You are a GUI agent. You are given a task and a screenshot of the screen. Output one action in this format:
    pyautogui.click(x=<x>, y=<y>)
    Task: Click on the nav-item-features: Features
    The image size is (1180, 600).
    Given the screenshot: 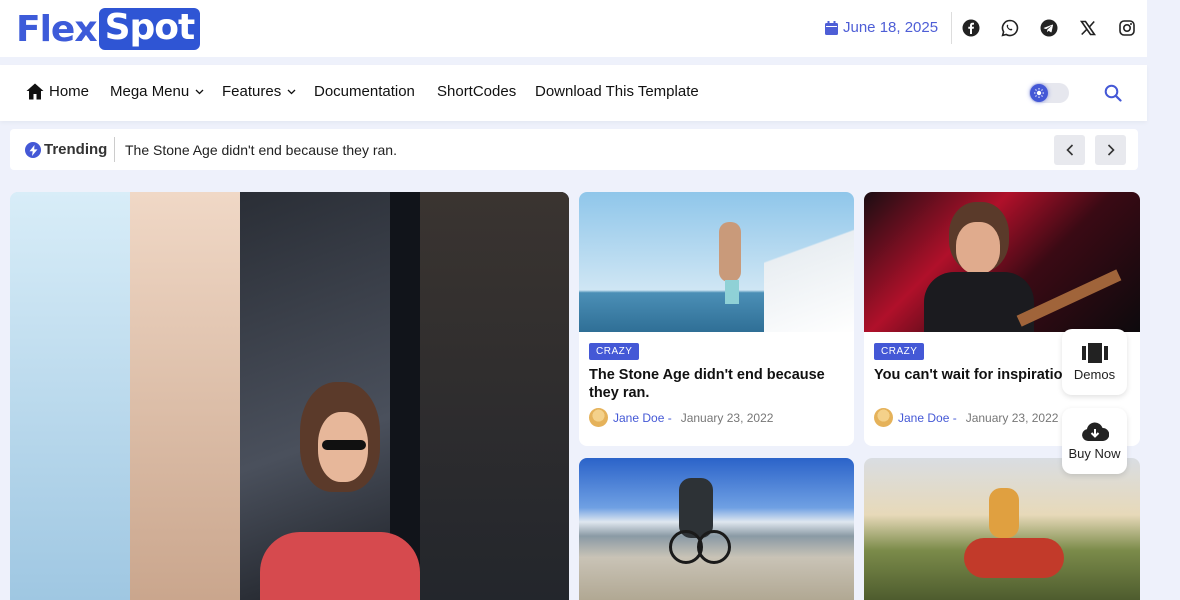 What is the action you would take?
    pyautogui.click(x=259, y=91)
    